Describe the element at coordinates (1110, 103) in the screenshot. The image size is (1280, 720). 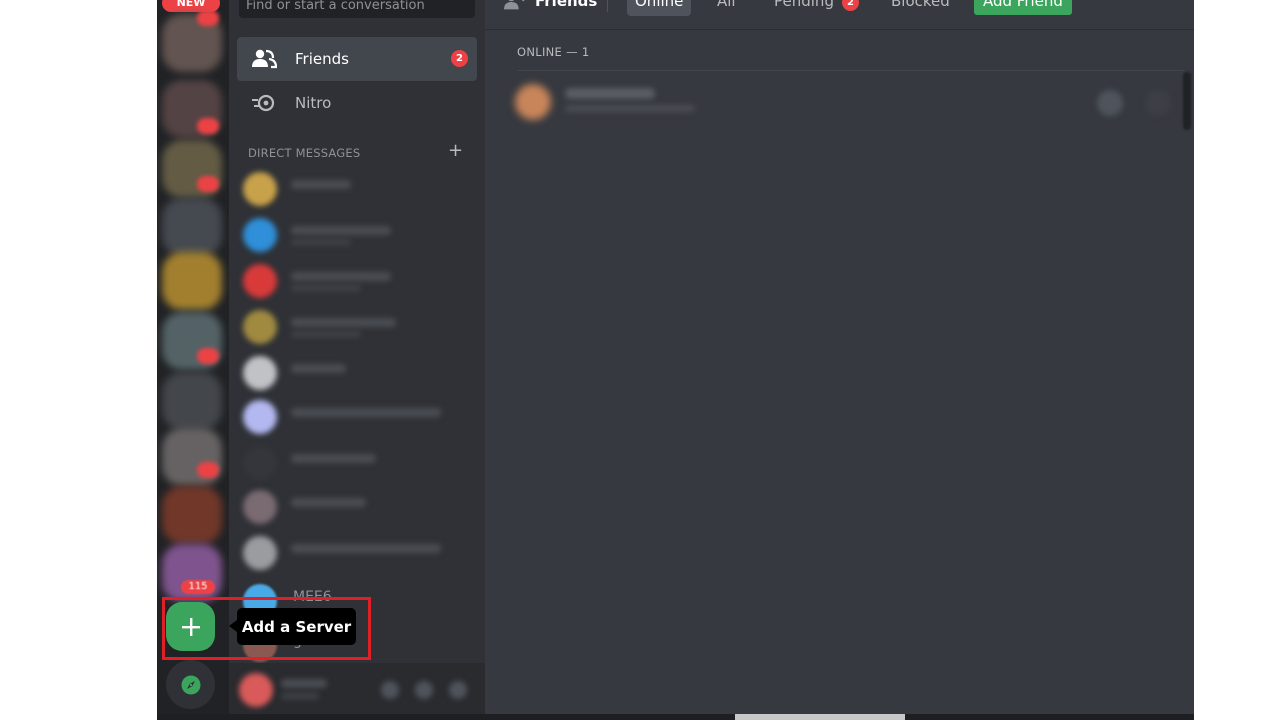
I see `message-icon` at that location.